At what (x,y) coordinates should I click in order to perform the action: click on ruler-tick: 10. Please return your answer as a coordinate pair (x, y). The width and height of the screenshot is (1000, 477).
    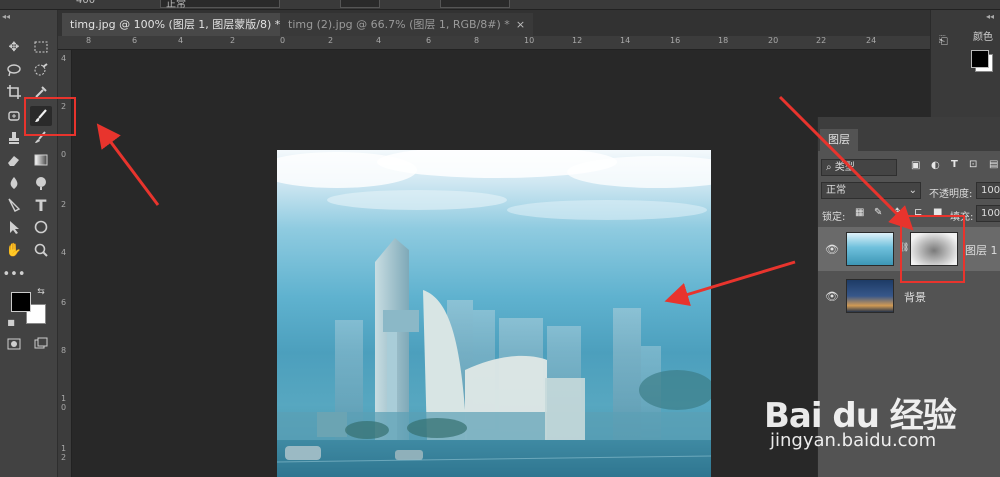
    Looking at the image, I should click on (529, 40).